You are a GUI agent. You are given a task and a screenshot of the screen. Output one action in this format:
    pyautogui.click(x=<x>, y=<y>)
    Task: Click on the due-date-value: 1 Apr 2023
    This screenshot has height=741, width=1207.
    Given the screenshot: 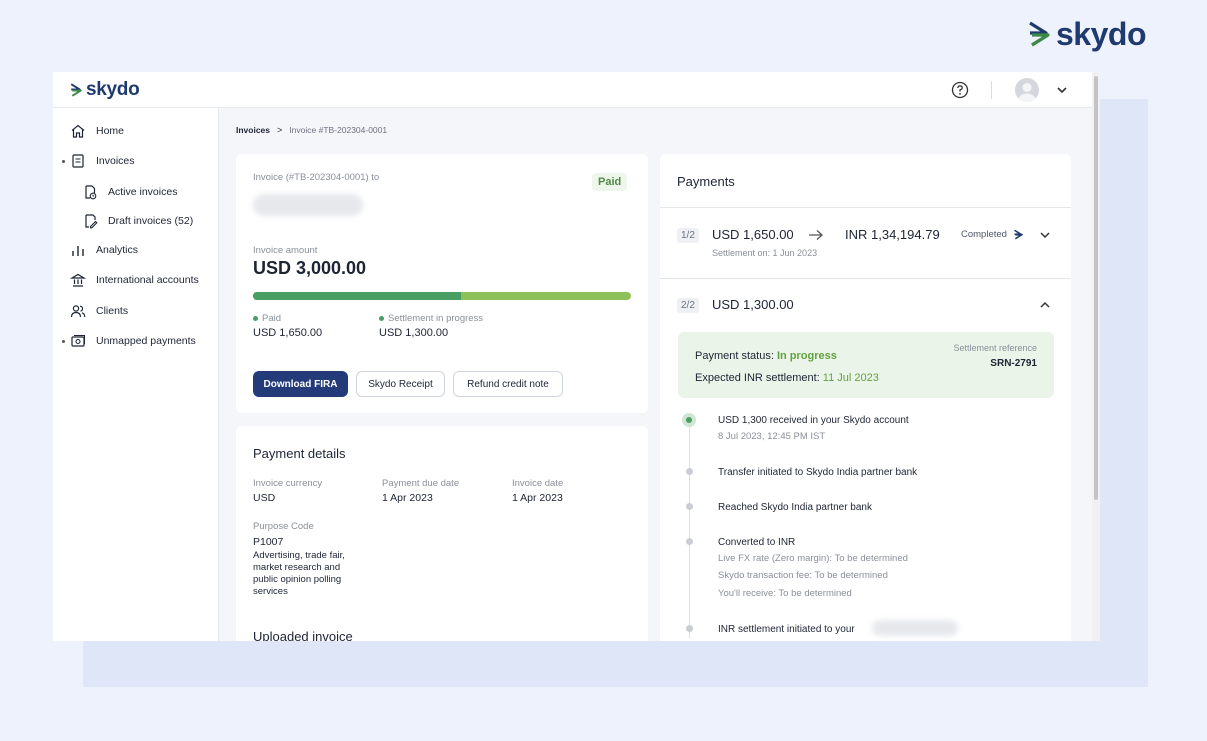 What is the action you would take?
    pyautogui.click(x=407, y=498)
    